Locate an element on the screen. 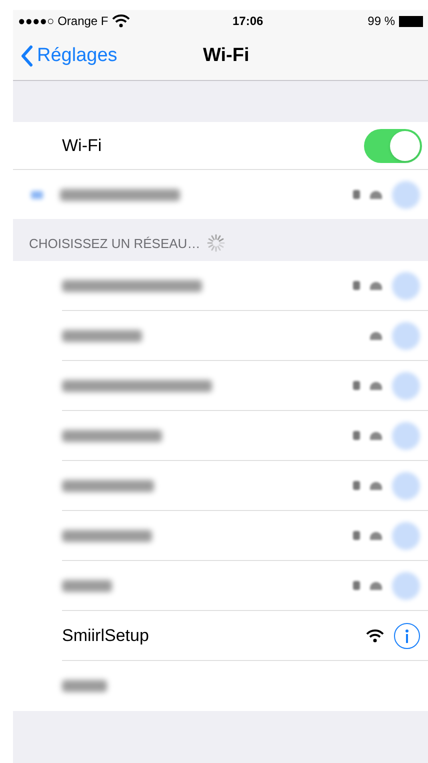 The image size is (428, 763). wifi-signal-icon is located at coordinates (375, 635).